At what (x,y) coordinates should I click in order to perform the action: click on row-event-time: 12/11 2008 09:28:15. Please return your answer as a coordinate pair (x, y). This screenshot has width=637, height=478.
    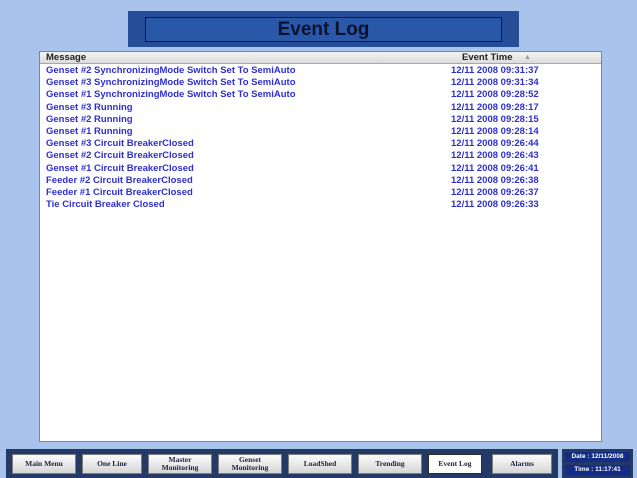
    Looking at the image, I should click on (495, 119).